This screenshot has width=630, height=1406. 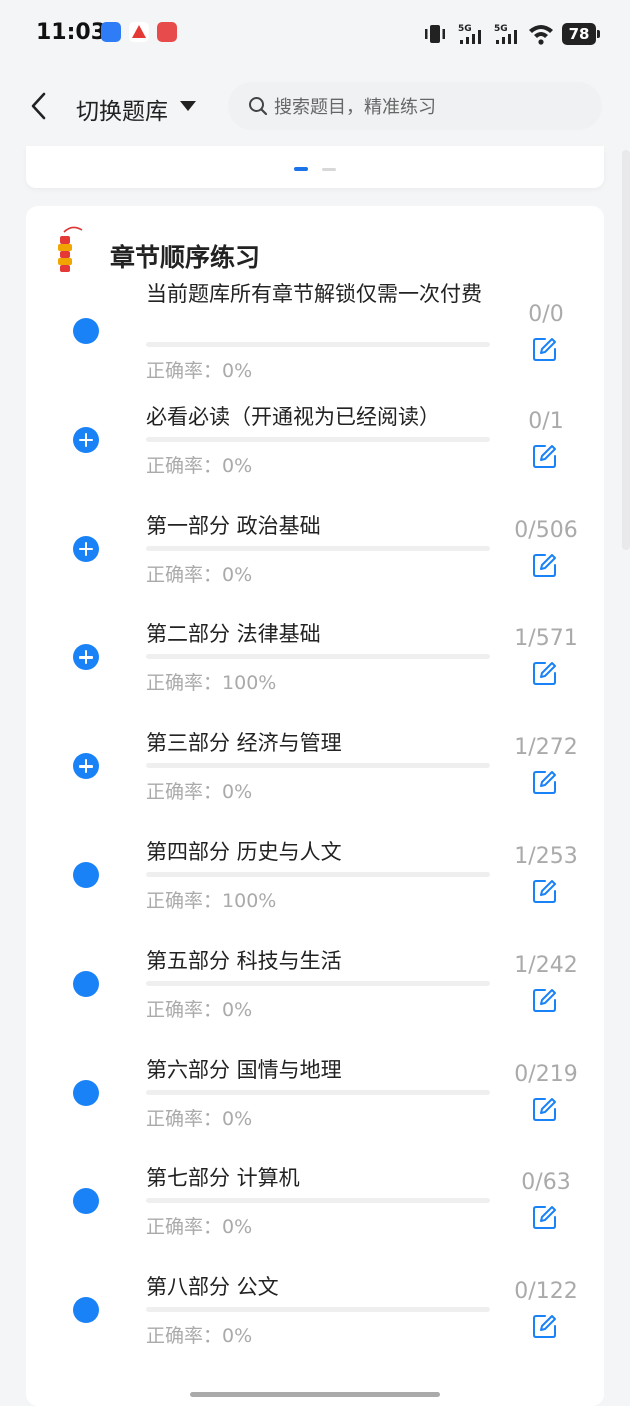 I want to click on svg-text: 5G, so click(x=465, y=29).